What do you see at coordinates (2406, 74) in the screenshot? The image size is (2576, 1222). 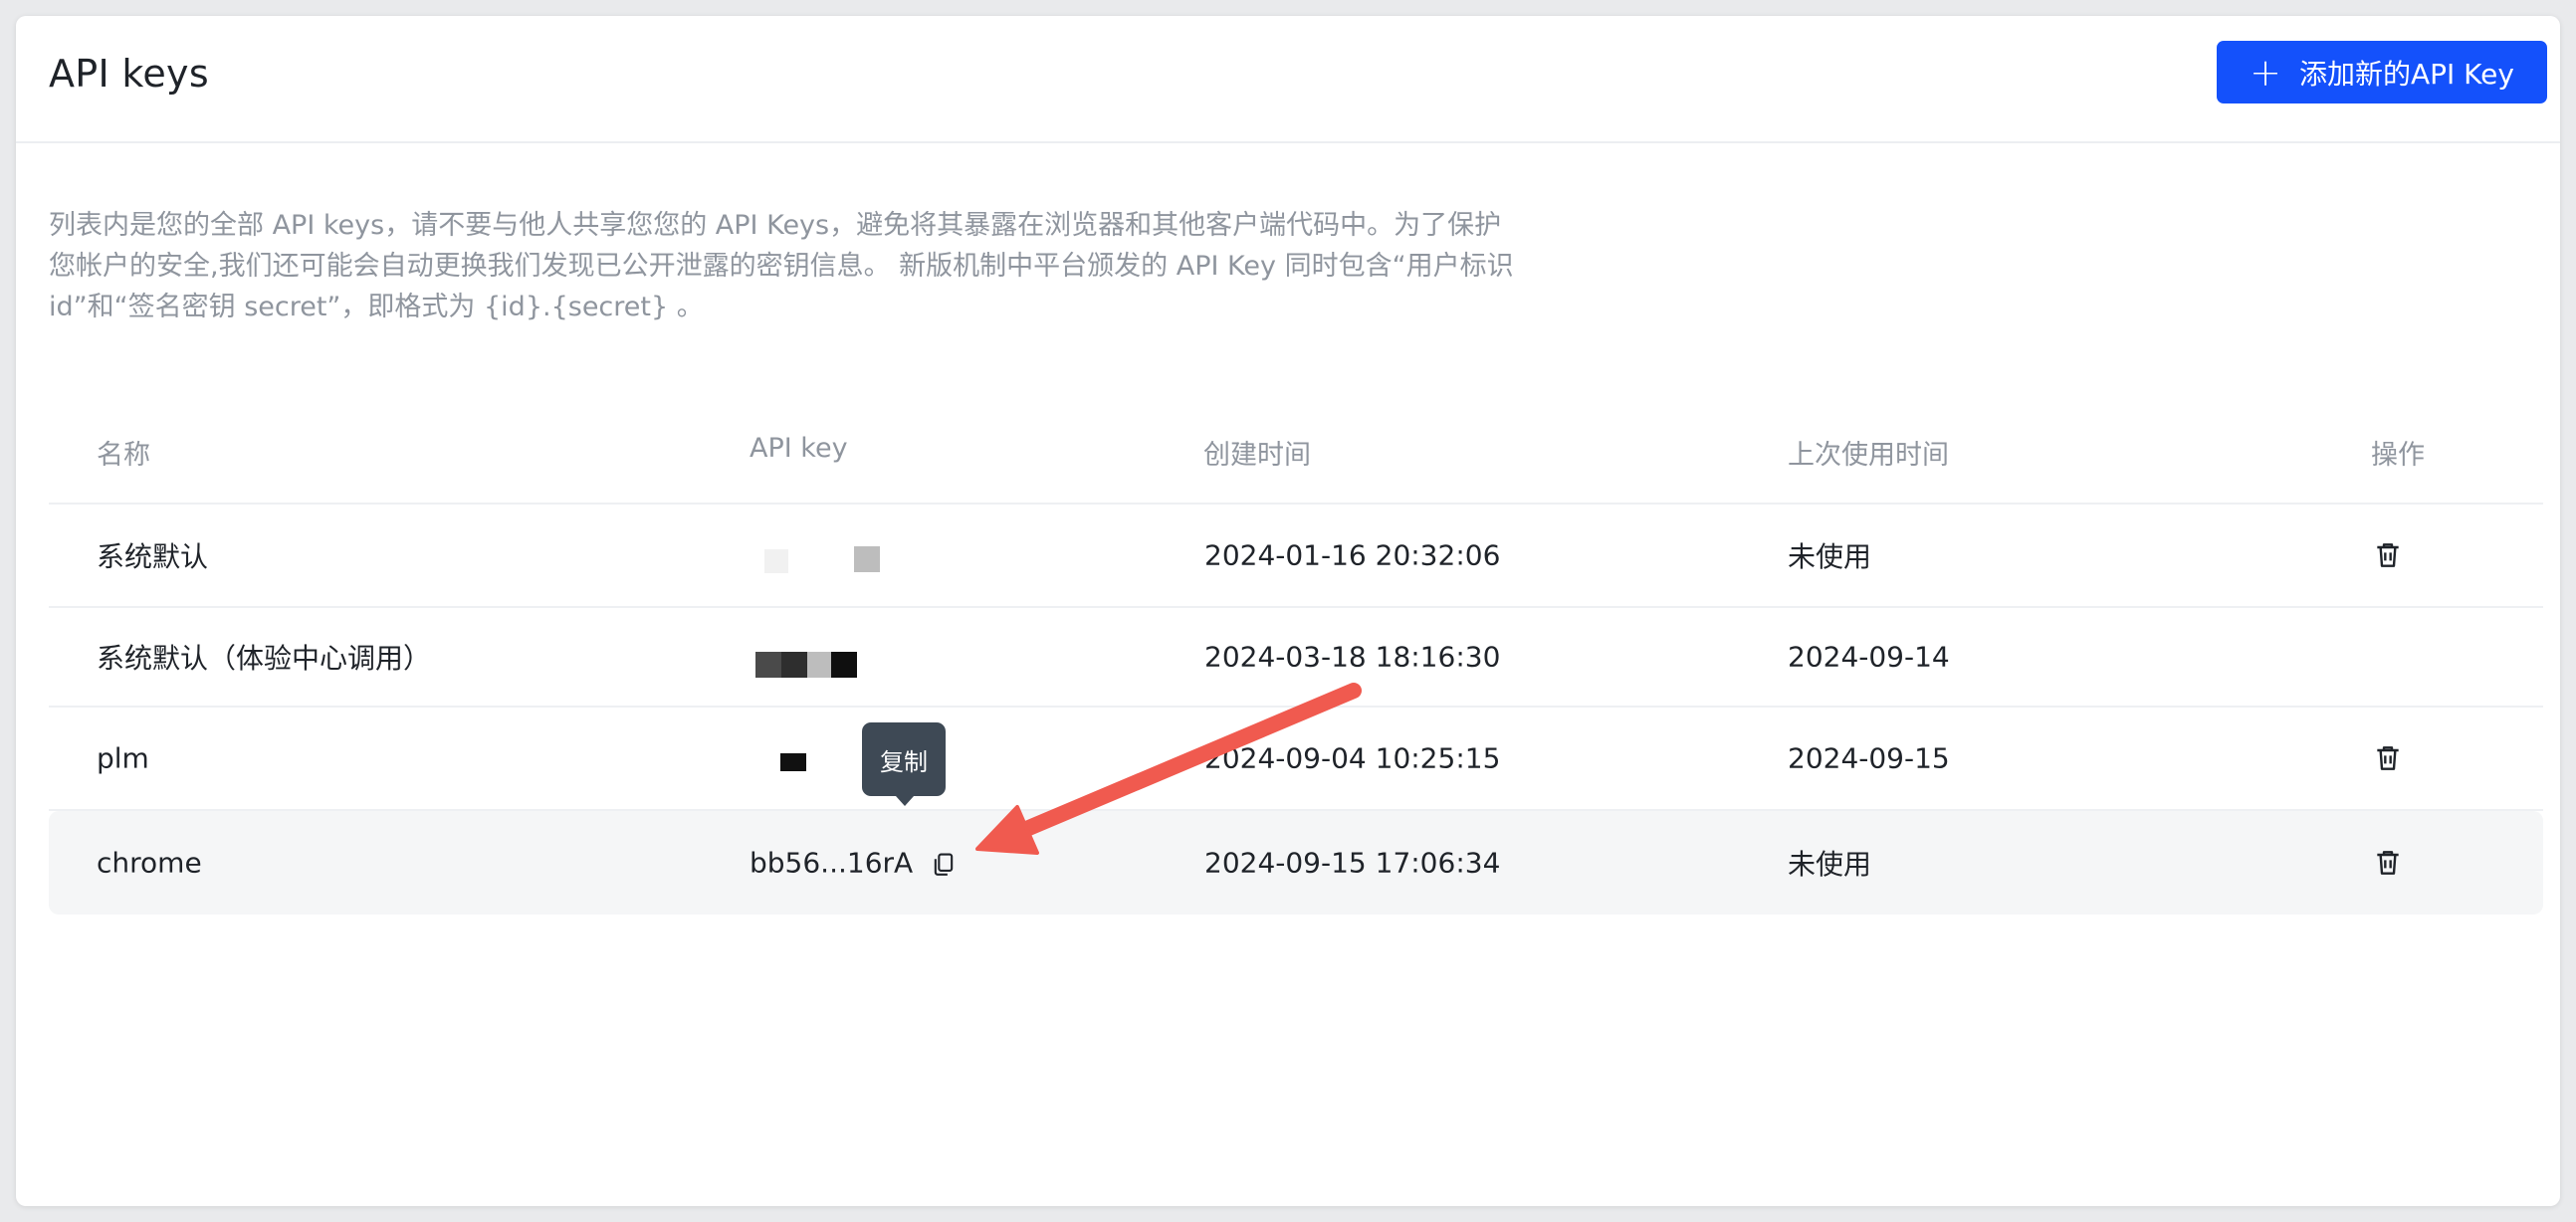 I see `add-api-key-label: 添加新的API Key` at bounding box center [2406, 74].